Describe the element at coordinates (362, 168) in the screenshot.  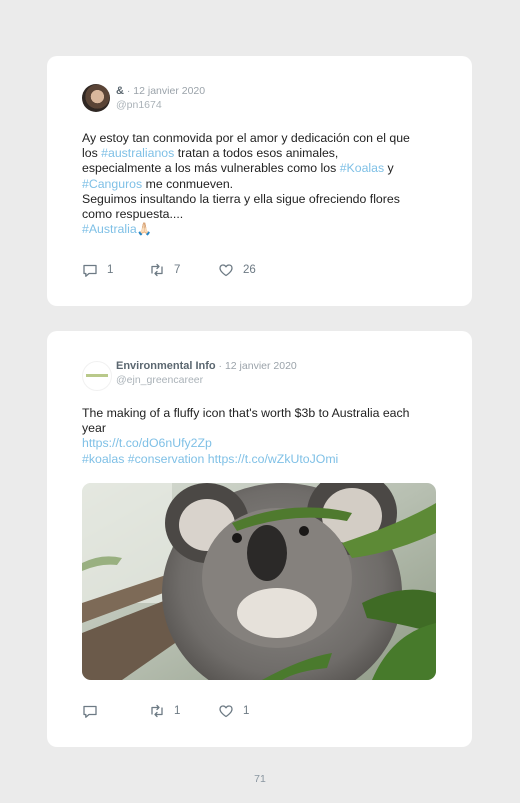
I see `tweet-link: #Koalas` at that location.